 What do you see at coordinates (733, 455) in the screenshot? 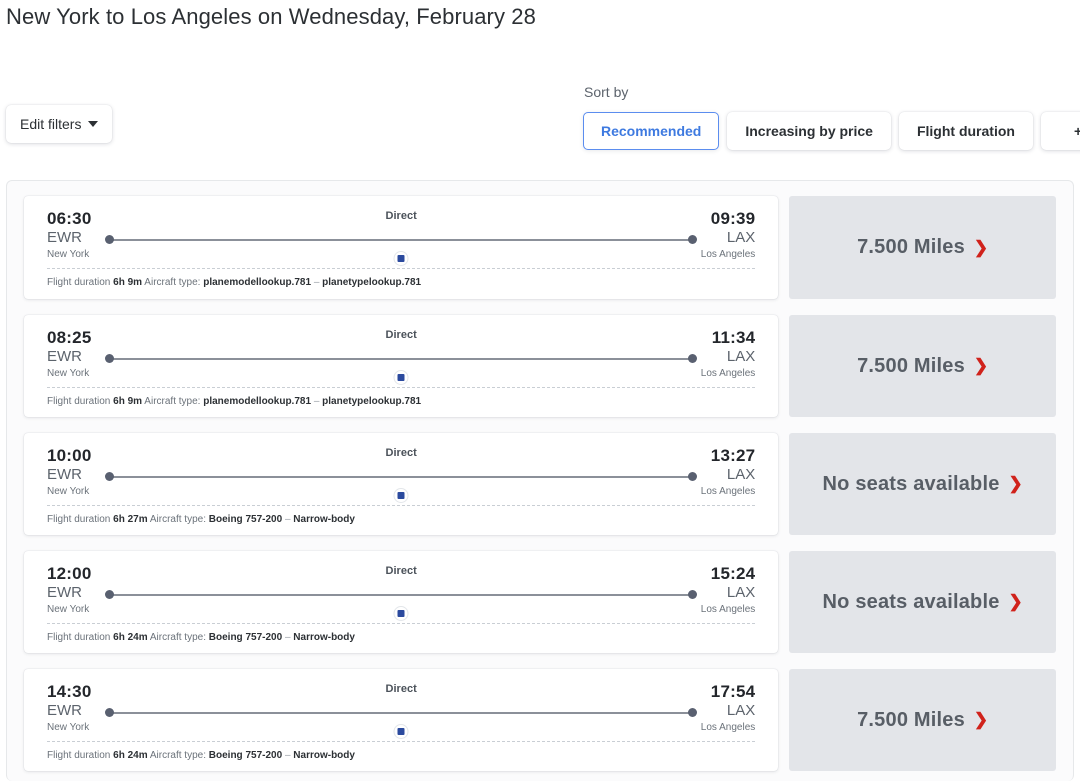
I see `arrival-time: 13:27` at bounding box center [733, 455].